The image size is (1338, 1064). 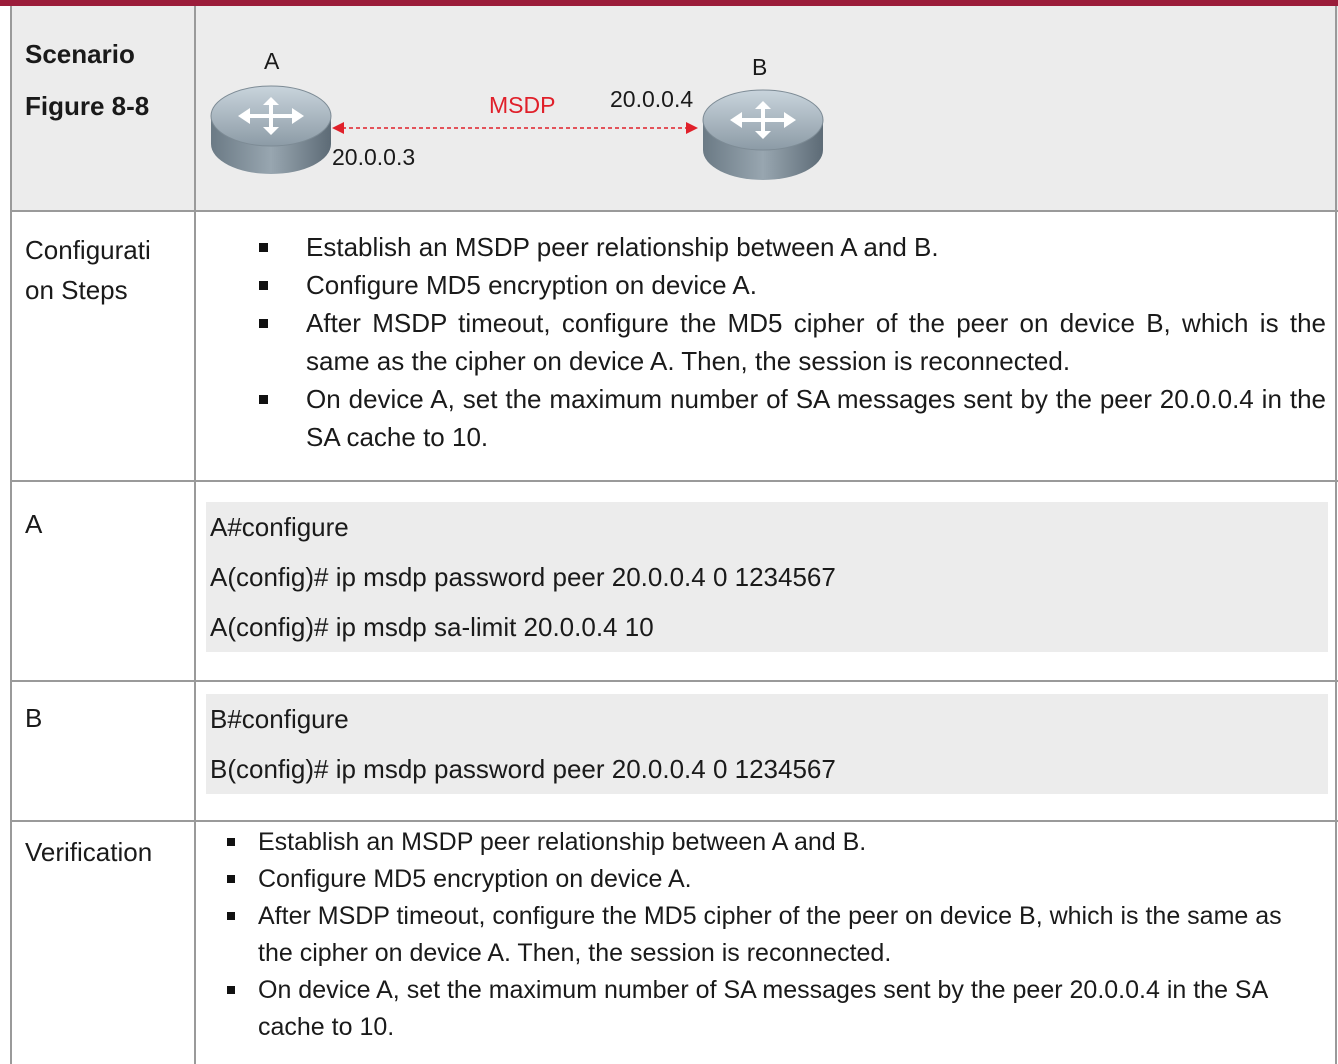 I want to click on code-line: A#configure, so click(x=279, y=527).